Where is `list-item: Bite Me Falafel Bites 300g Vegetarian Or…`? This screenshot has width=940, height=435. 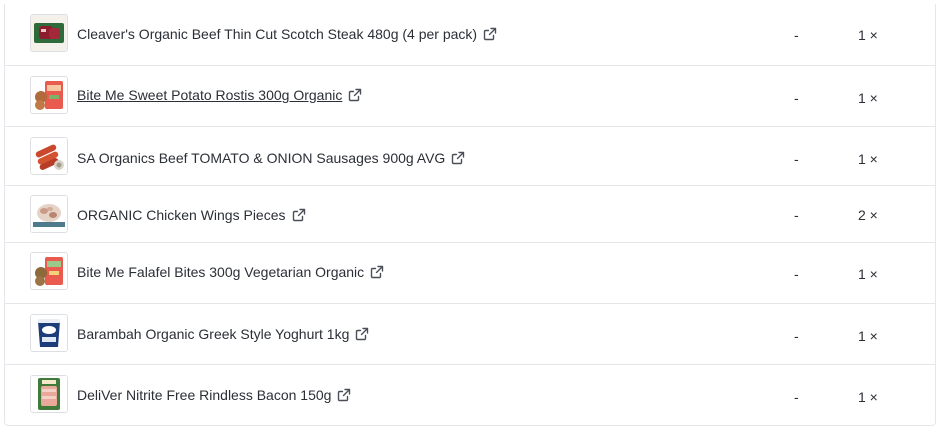 list-item: Bite Me Falafel Bites 300g Vegetarian Or… is located at coordinates (470, 273).